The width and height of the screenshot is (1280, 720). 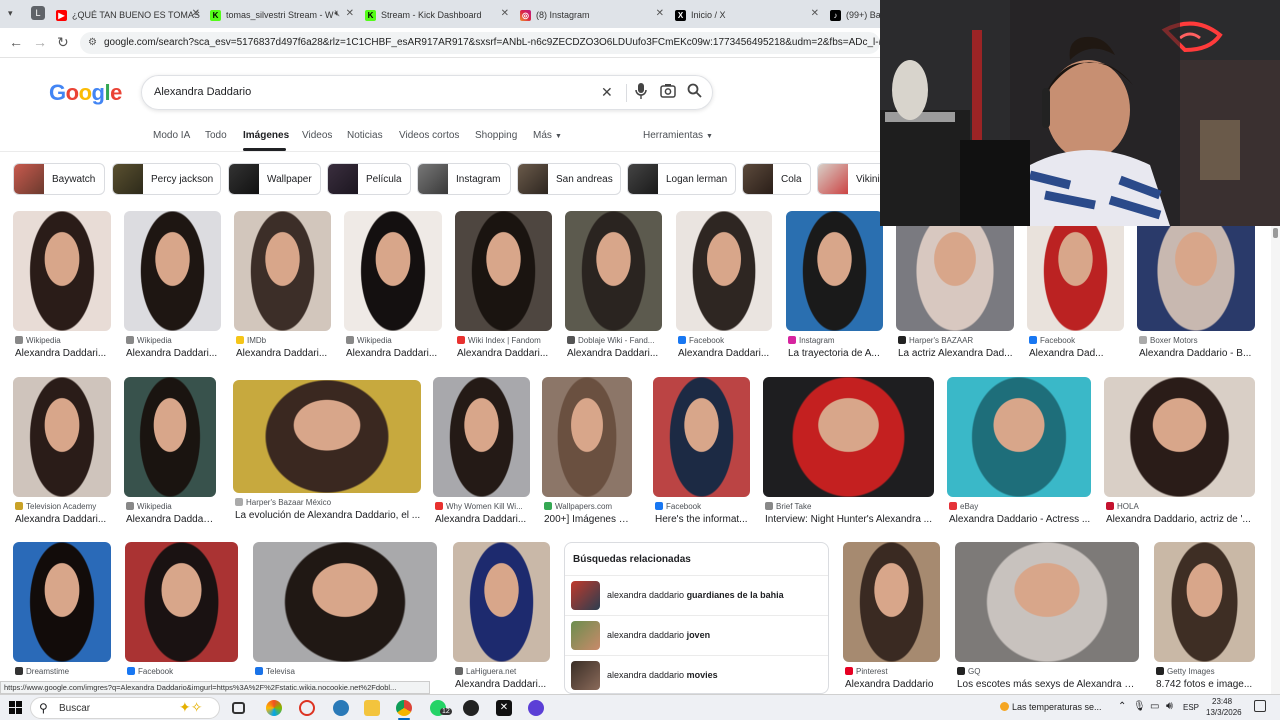 I want to click on google-logo: Google, so click(x=85, y=93).